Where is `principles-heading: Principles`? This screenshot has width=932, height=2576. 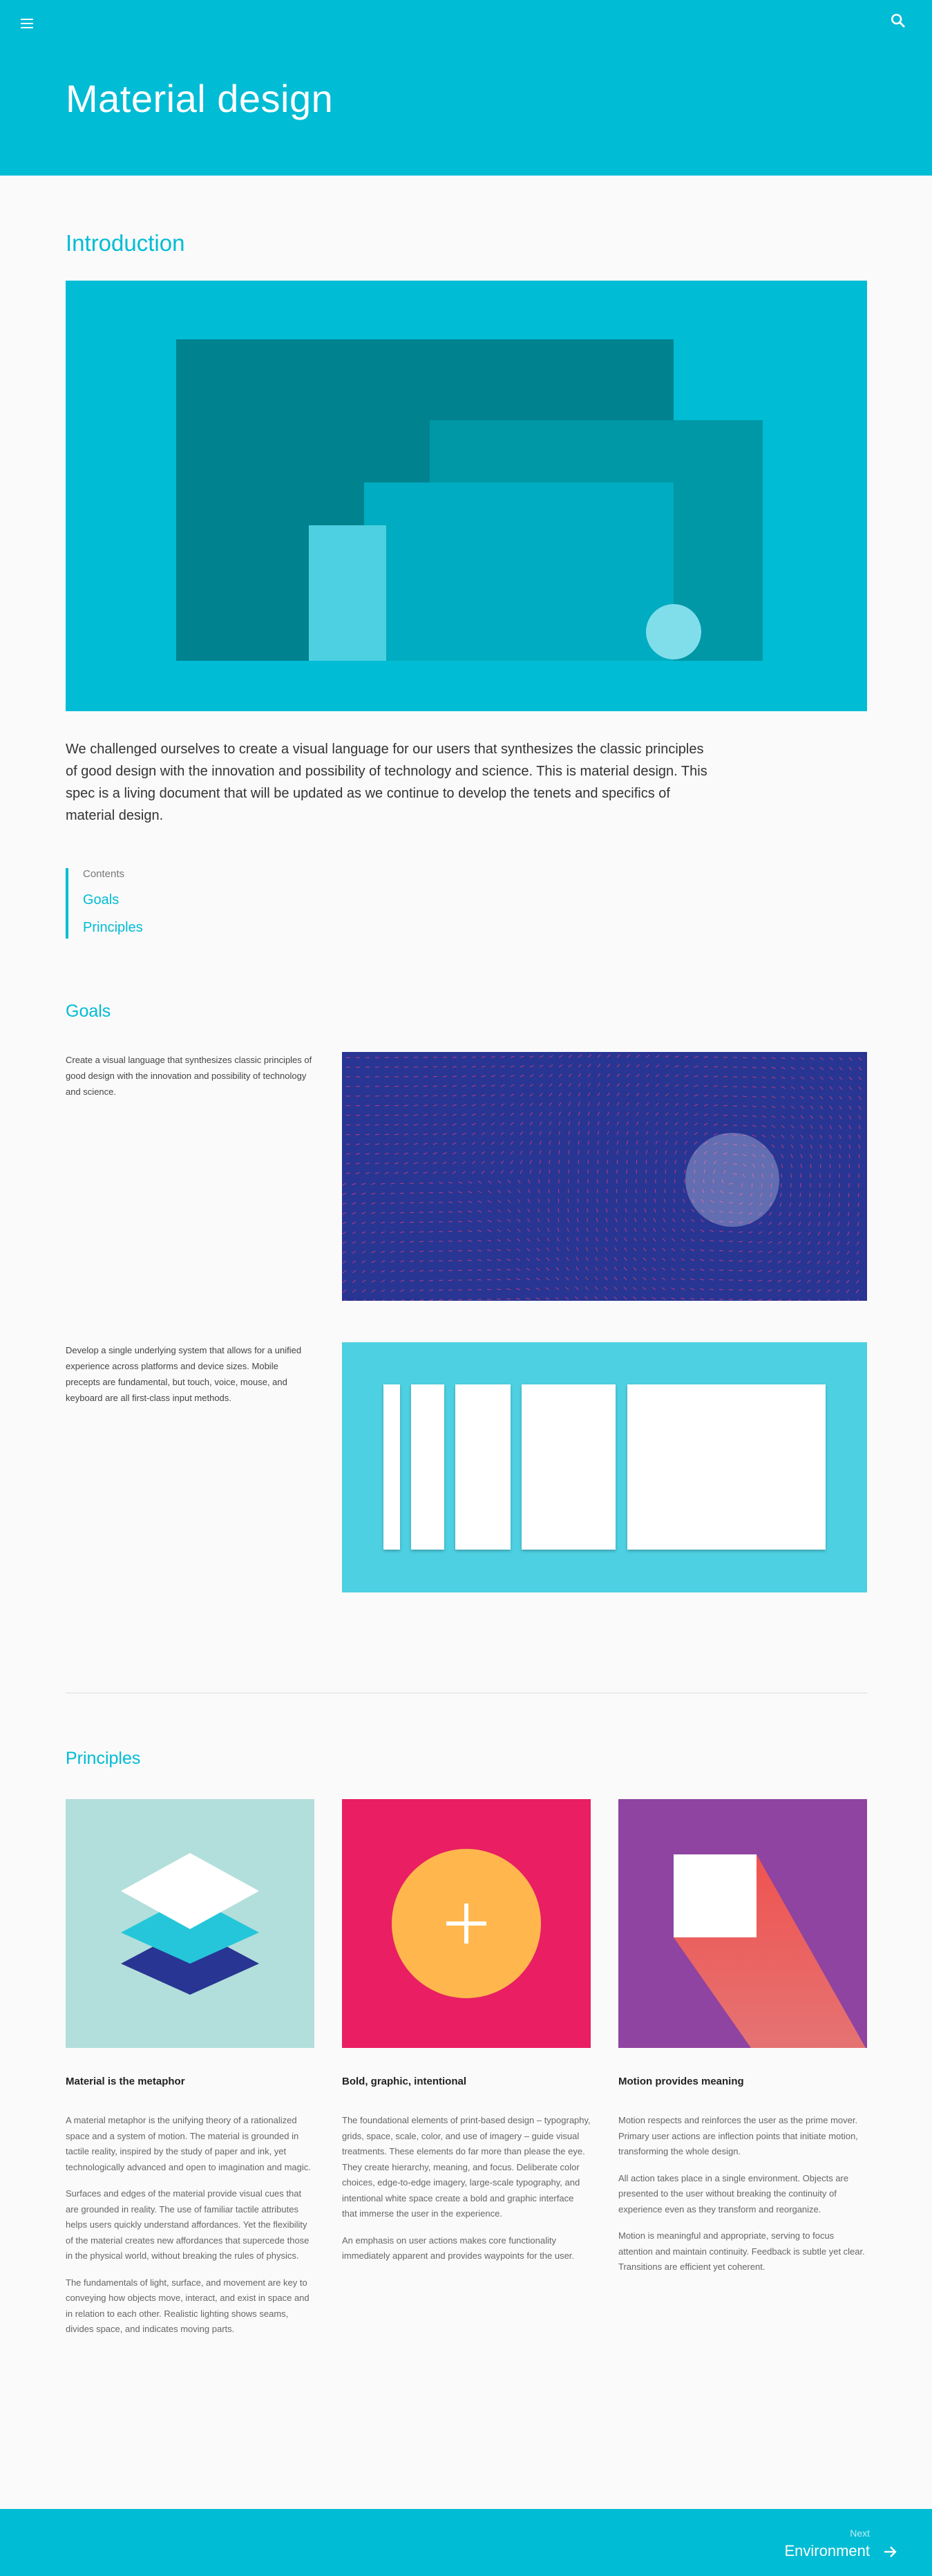 principles-heading: Principles is located at coordinates (103, 1758).